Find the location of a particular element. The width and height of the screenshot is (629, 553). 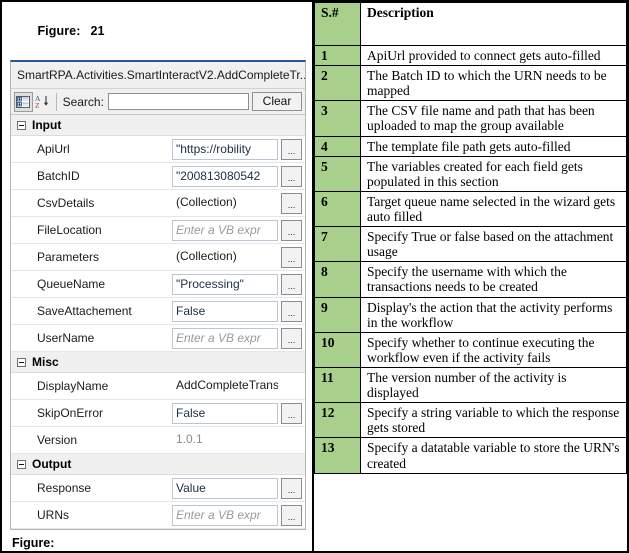

categorized-view-icon is located at coordinates (23, 101).